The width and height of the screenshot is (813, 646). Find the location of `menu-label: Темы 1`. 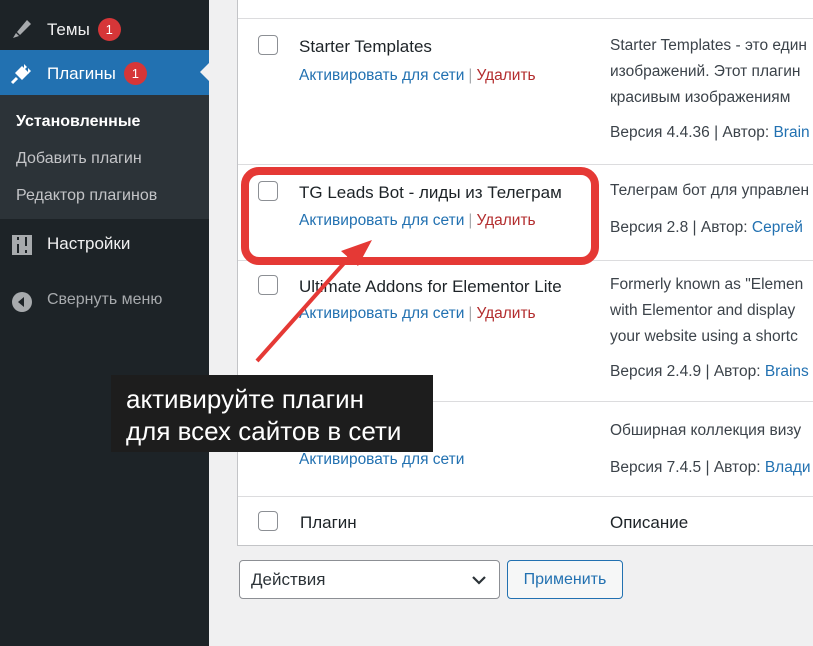

menu-label: Темы 1 is located at coordinates (84, 29).